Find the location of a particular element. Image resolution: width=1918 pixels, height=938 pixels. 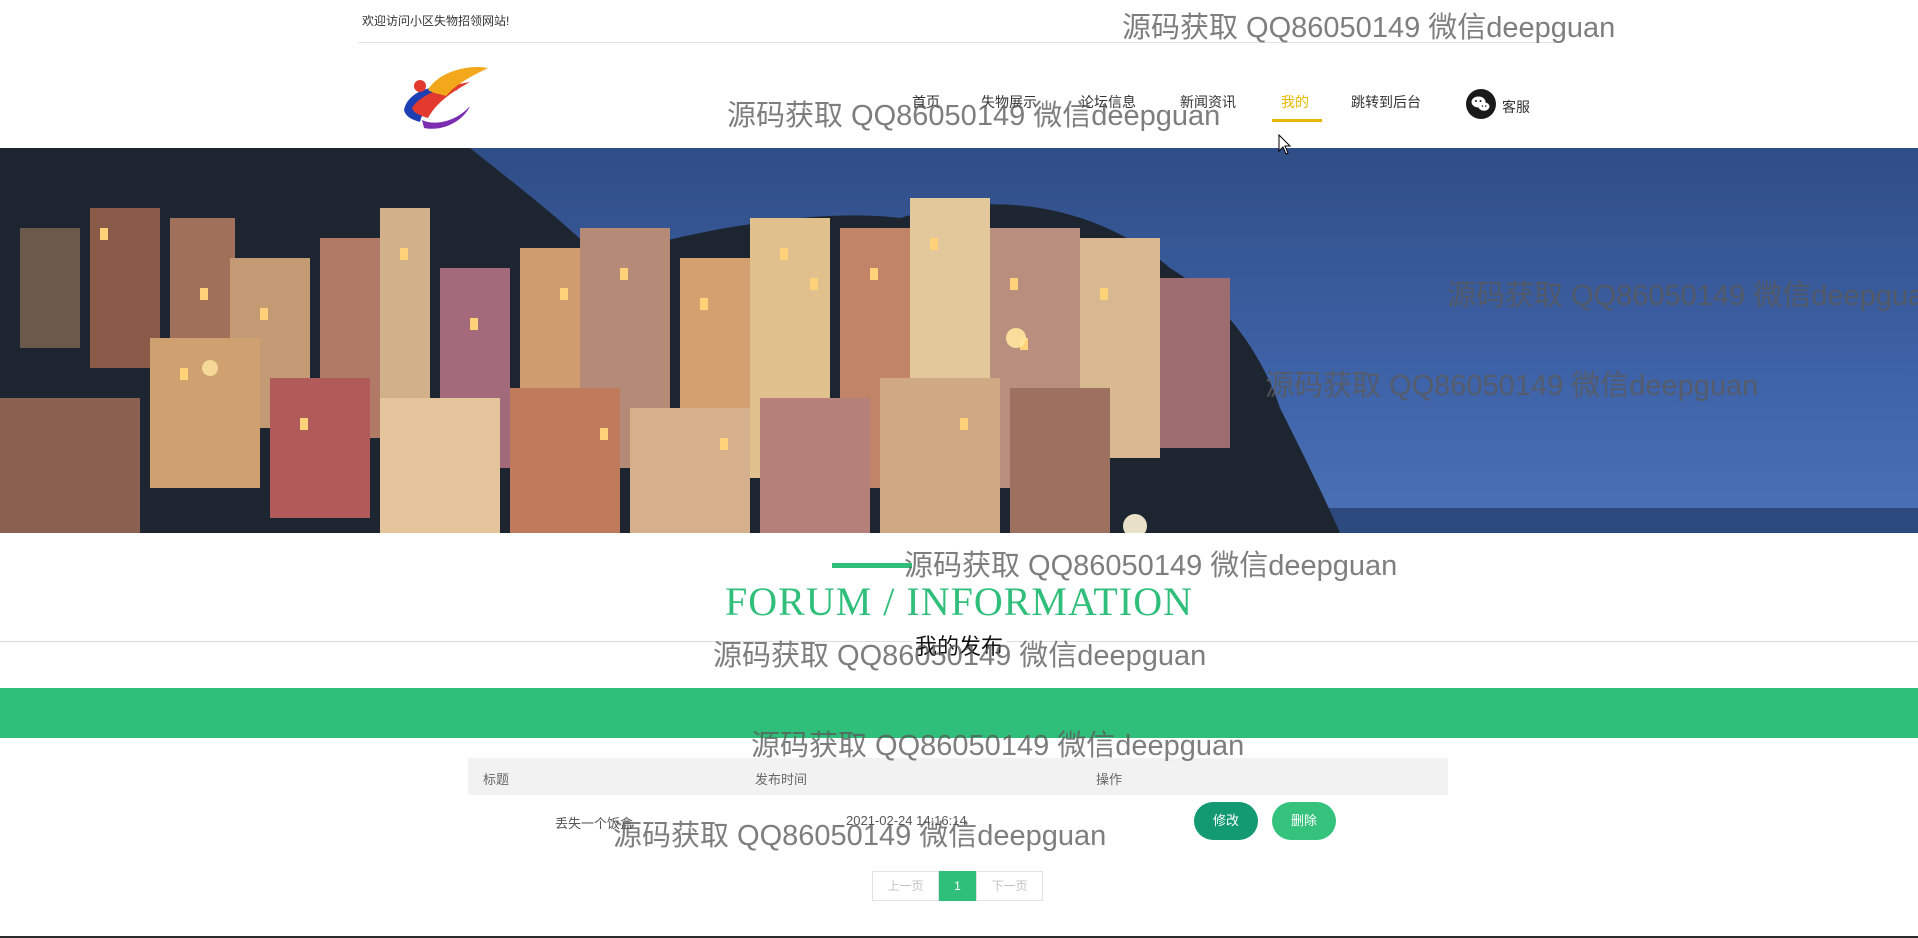

page-number-button: 1 is located at coordinates (957, 886).